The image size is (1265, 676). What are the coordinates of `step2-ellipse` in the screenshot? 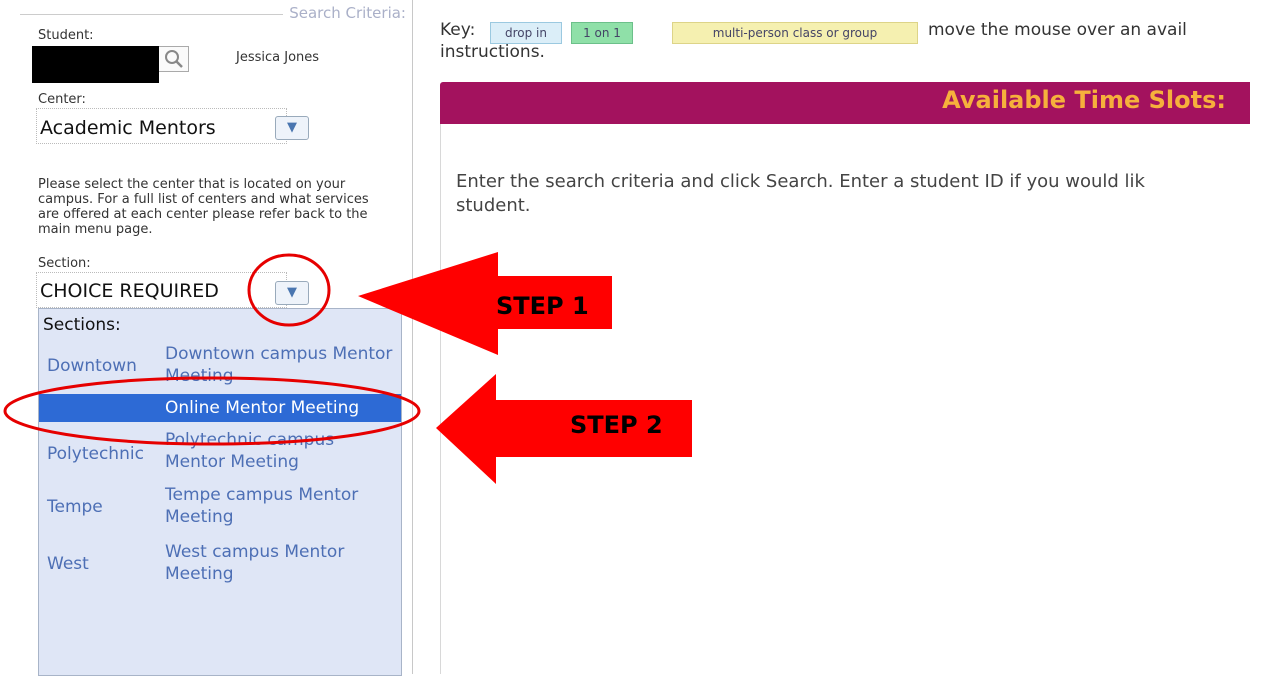 It's located at (212, 411).